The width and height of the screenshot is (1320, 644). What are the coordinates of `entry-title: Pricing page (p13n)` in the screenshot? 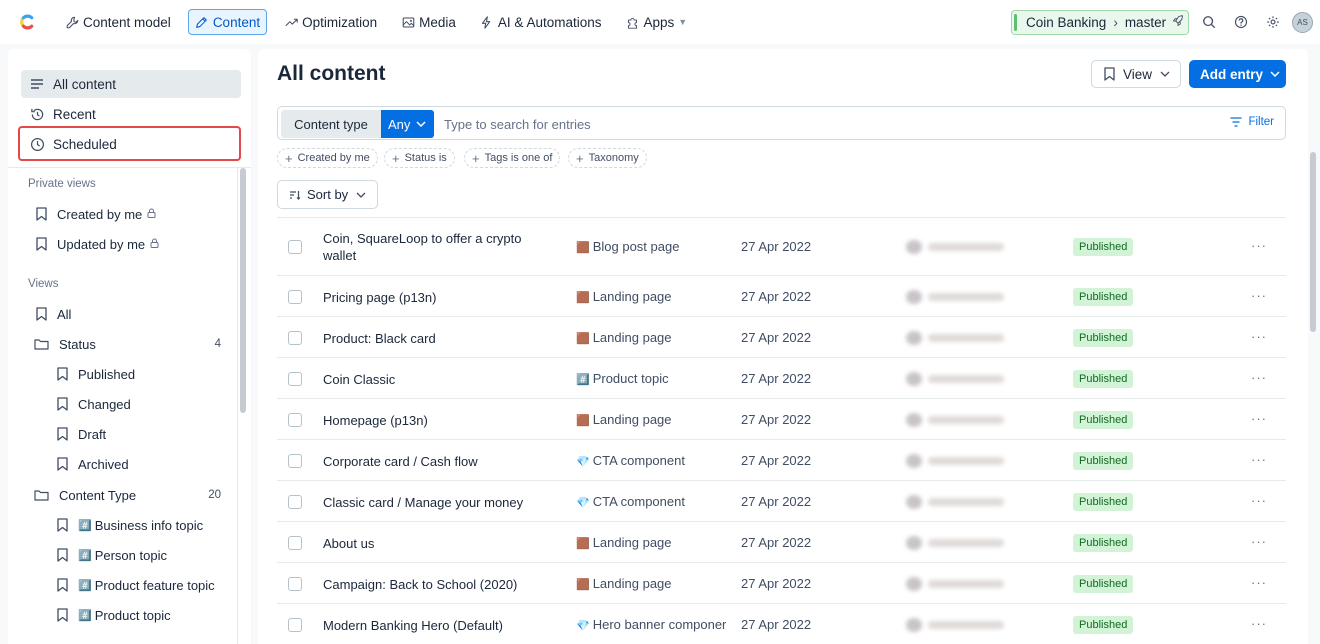 It's located at (438, 297).